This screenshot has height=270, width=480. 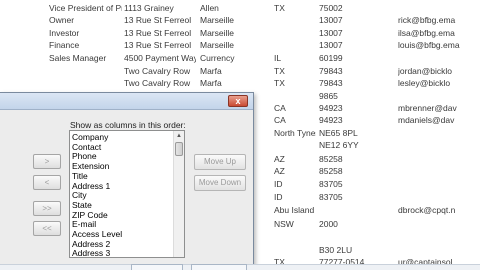 What do you see at coordinates (331, 83) in the screenshot?
I see `table-cell: 79843` at bounding box center [331, 83].